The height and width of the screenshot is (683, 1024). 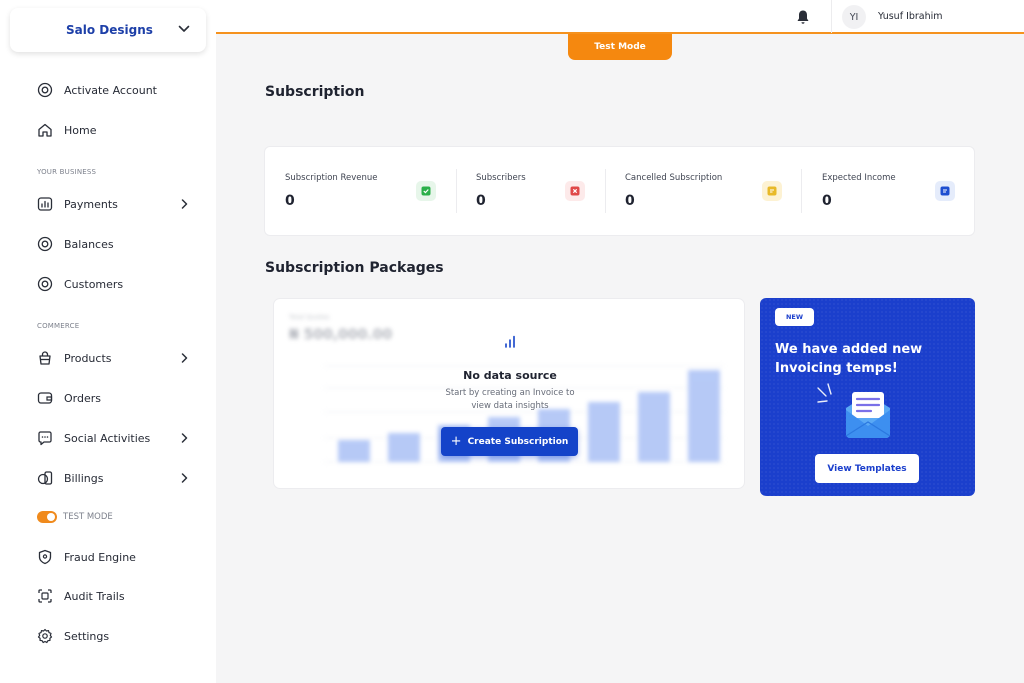 I want to click on avatar: YI, so click(x=854, y=17).